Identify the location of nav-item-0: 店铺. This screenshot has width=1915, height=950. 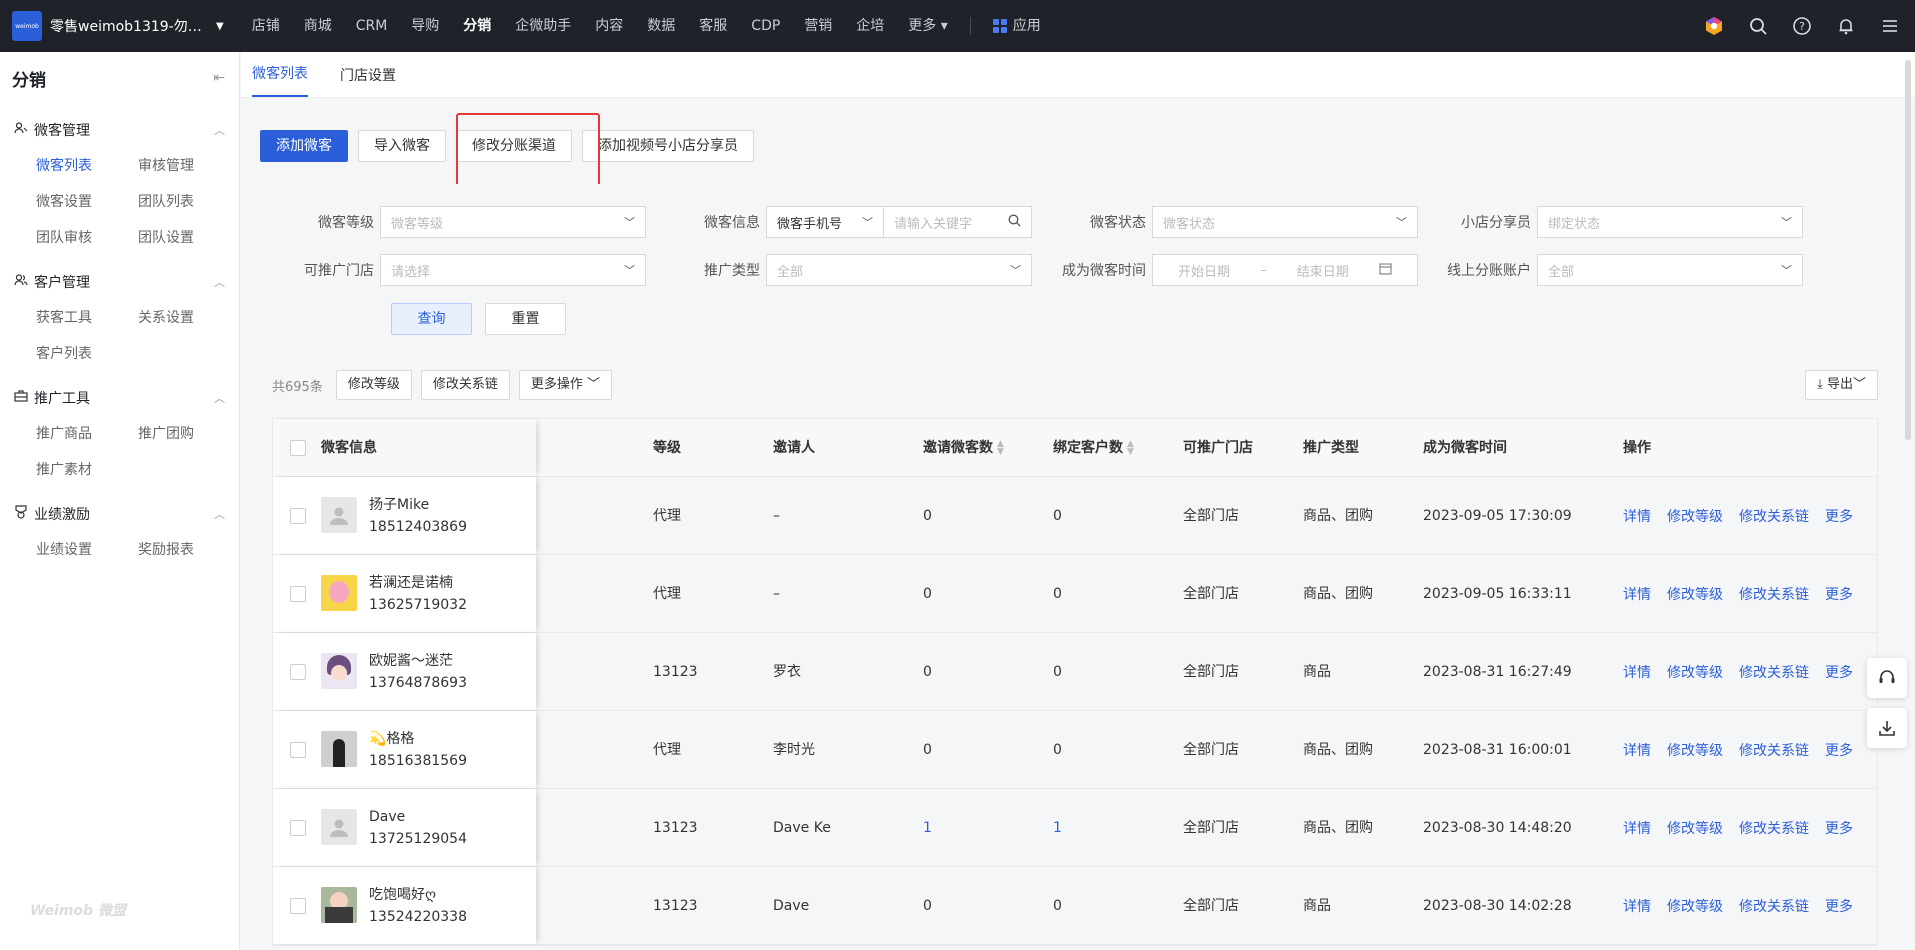
(266, 26).